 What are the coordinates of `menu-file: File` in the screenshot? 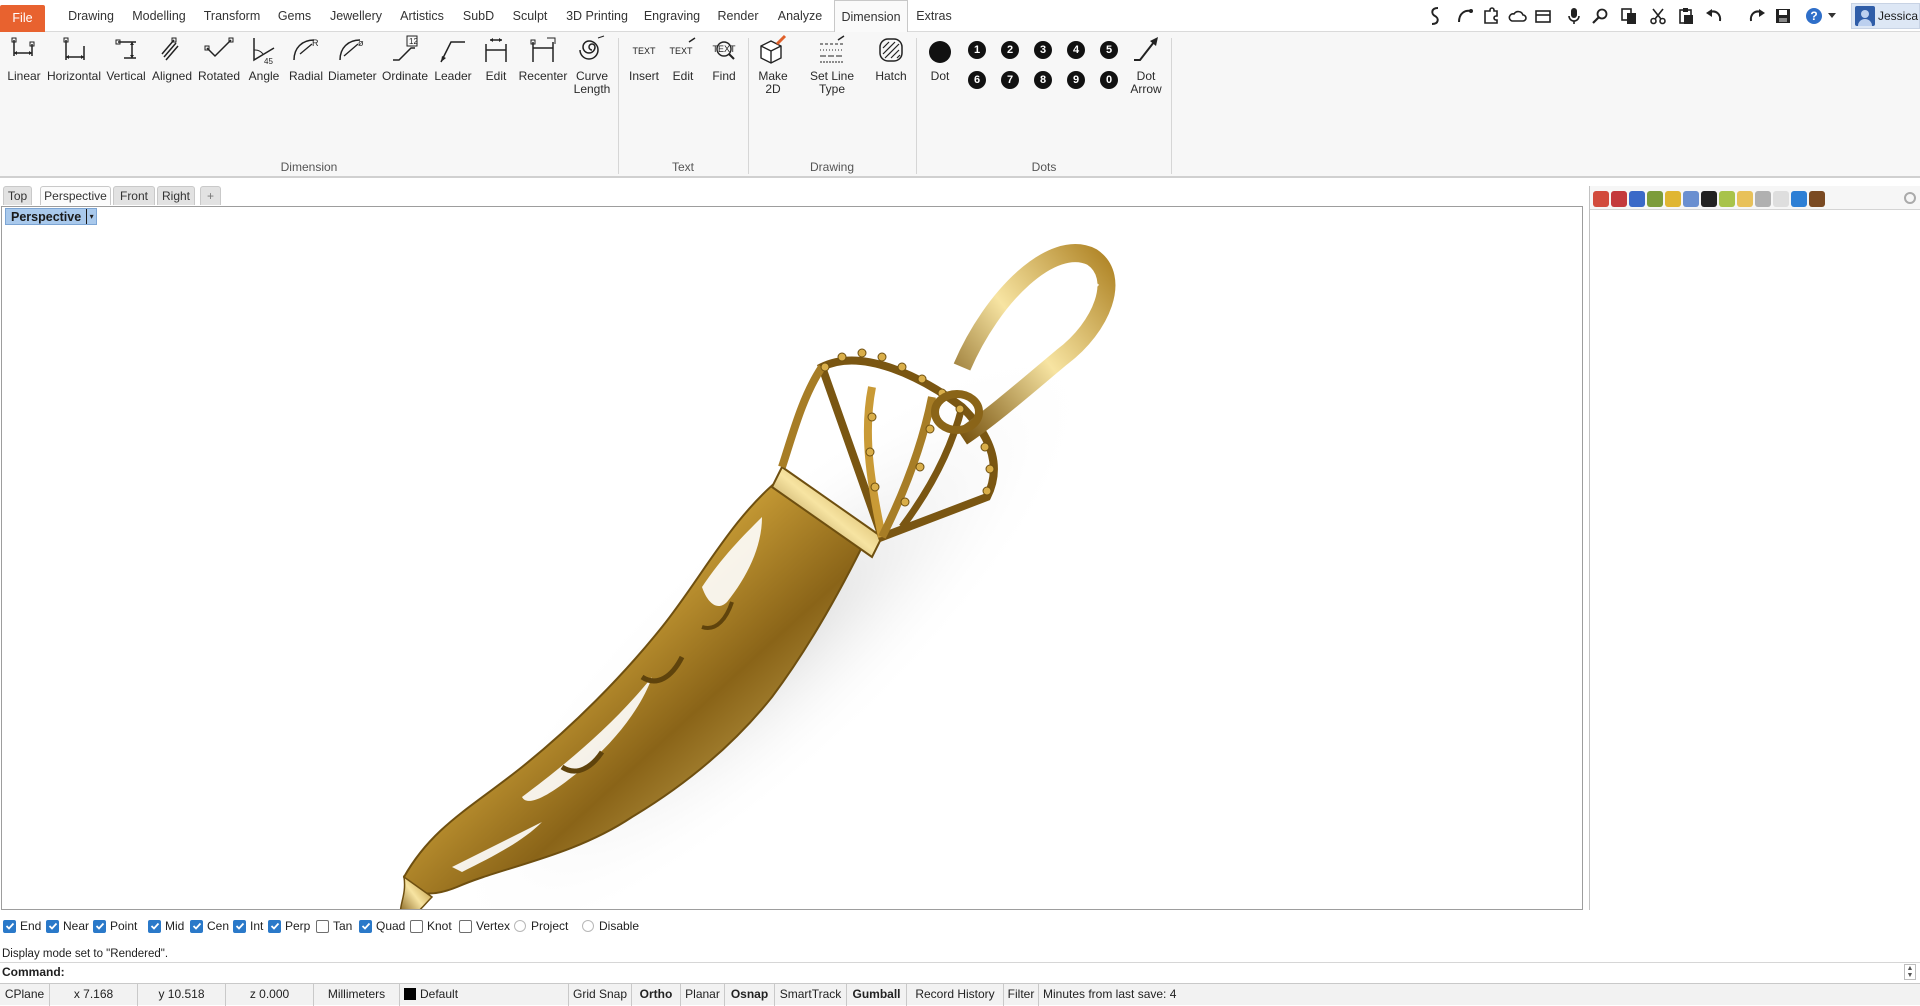 It's located at (22, 18).